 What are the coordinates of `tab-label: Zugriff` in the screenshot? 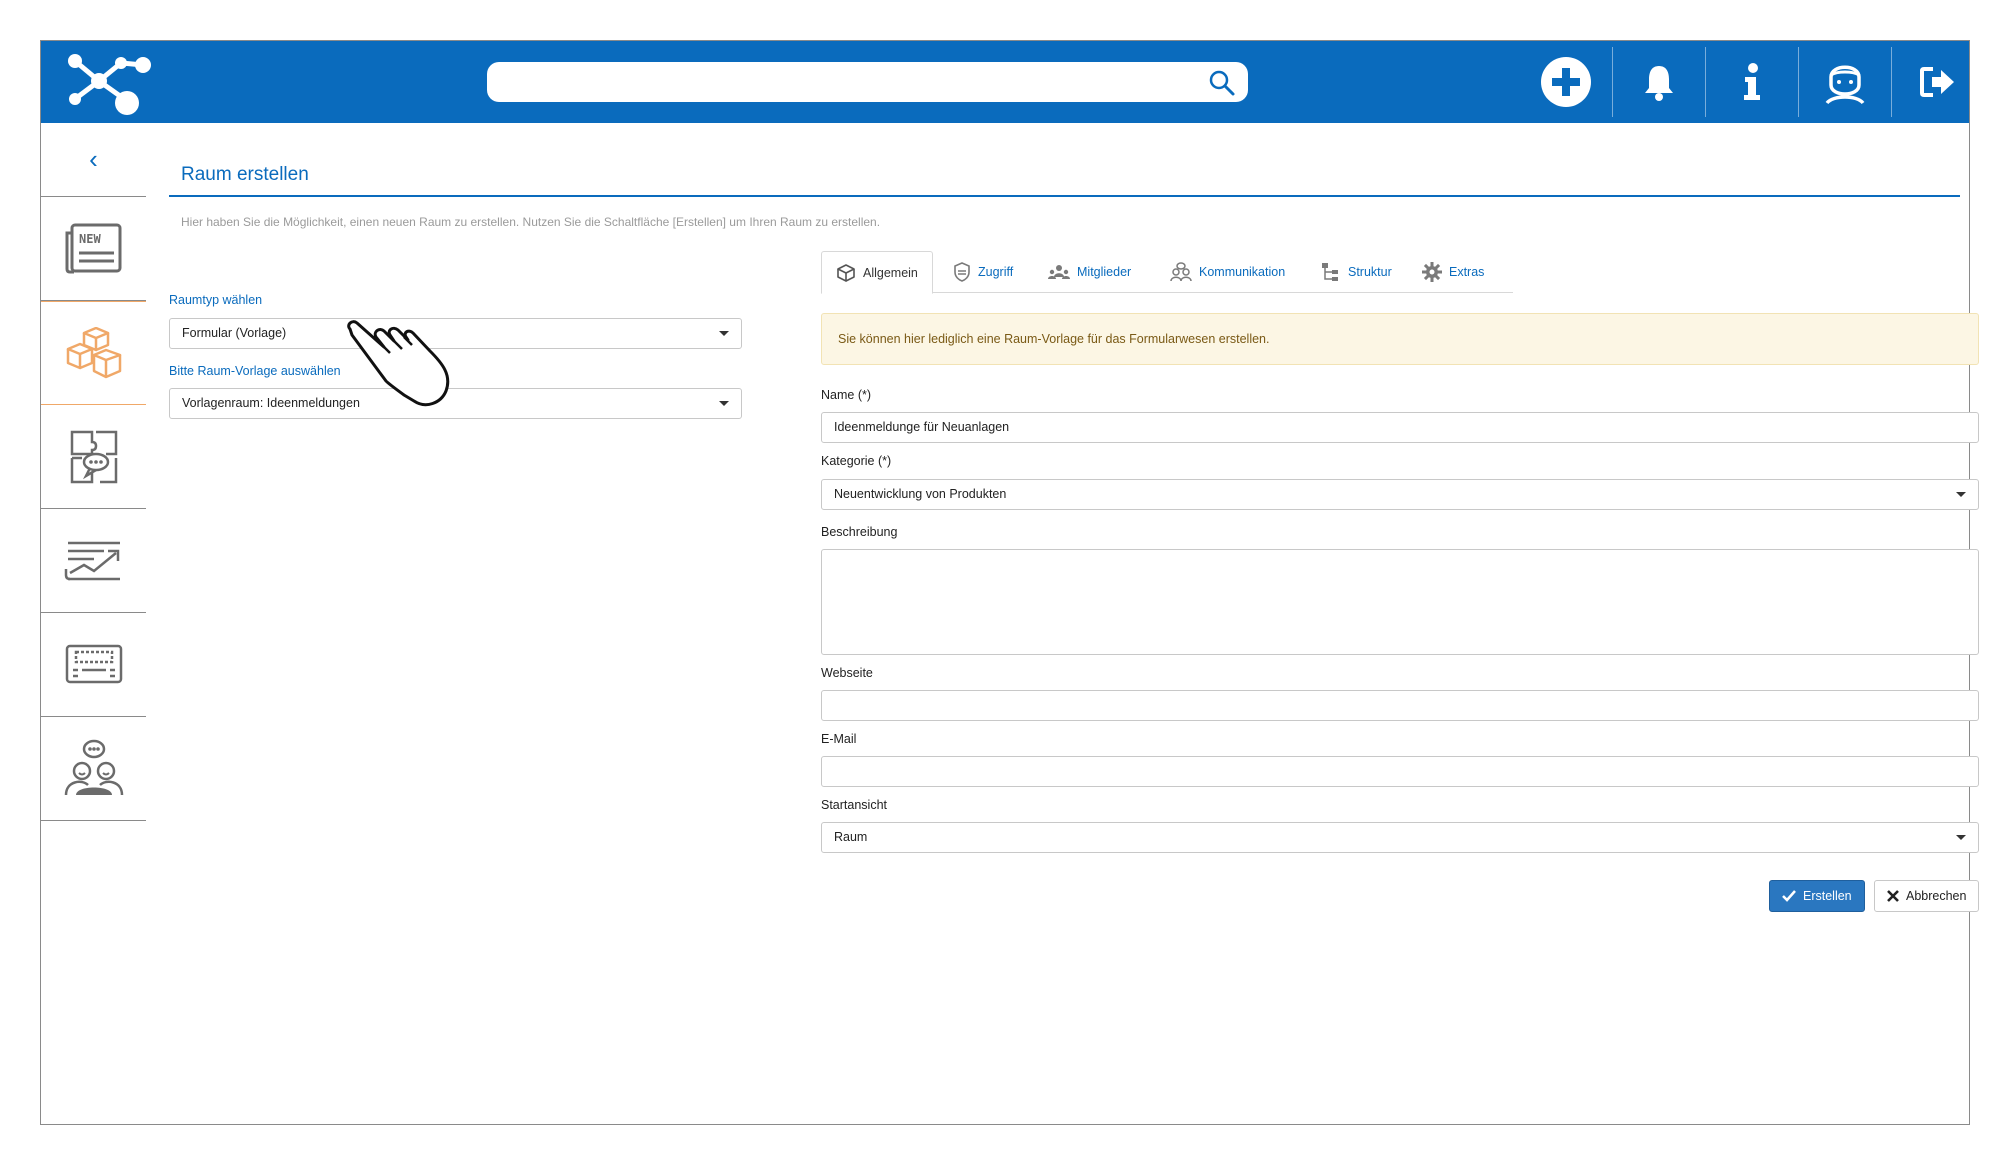 It's located at (996, 272).